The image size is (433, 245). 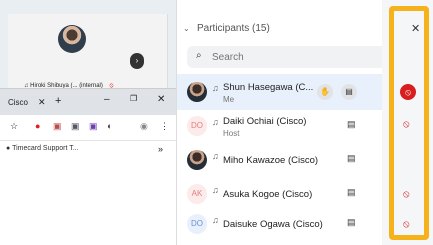 I want to click on search-icon: ⌕, so click(x=199, y=55).